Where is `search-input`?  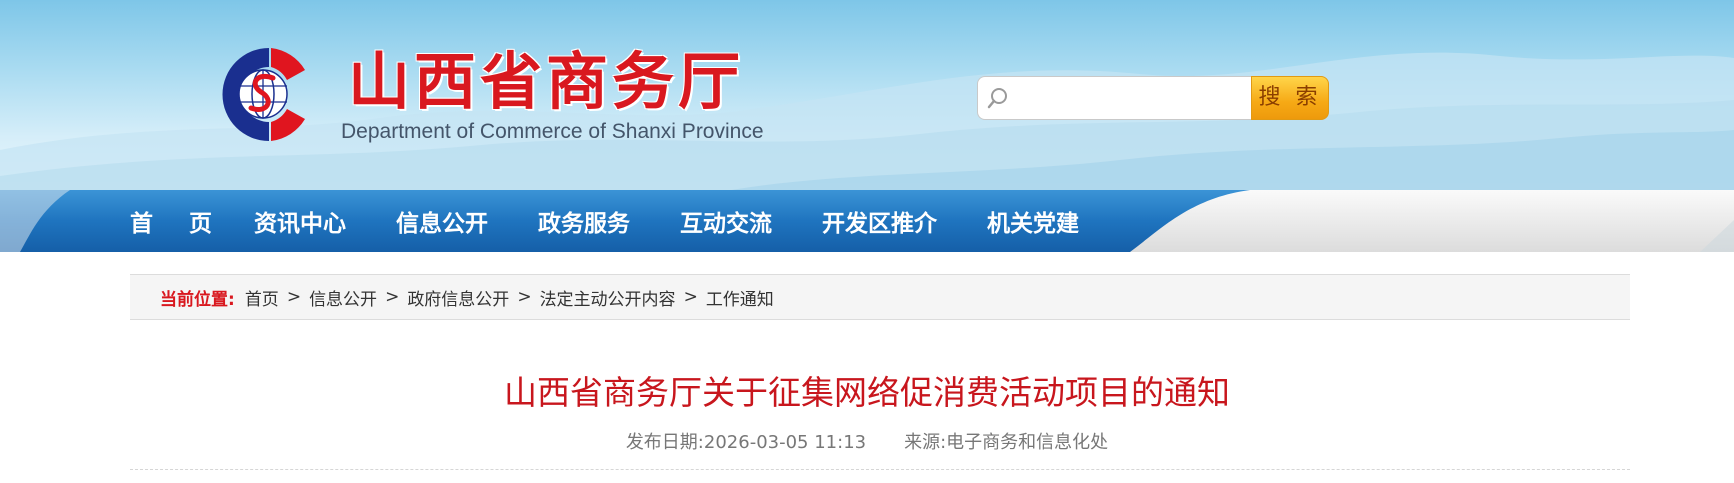 search-input is located at coordinates (1134, 99).